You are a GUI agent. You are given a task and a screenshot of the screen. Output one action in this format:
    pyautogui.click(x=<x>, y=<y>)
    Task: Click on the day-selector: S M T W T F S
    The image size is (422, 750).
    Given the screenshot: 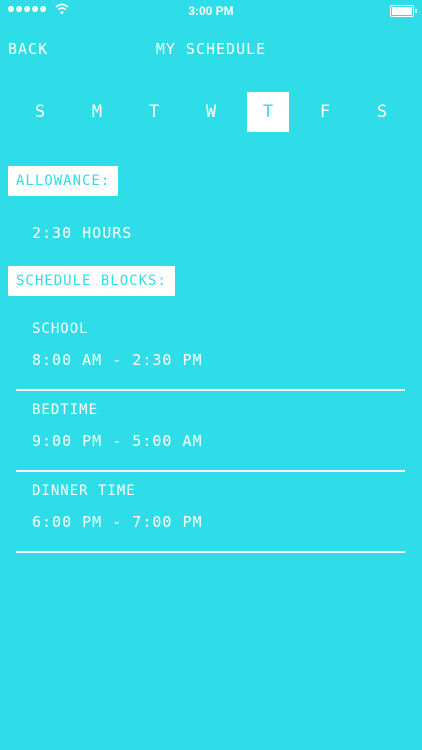 What is the action you would take?
    pyautogui.click(x=211, y=112)
    